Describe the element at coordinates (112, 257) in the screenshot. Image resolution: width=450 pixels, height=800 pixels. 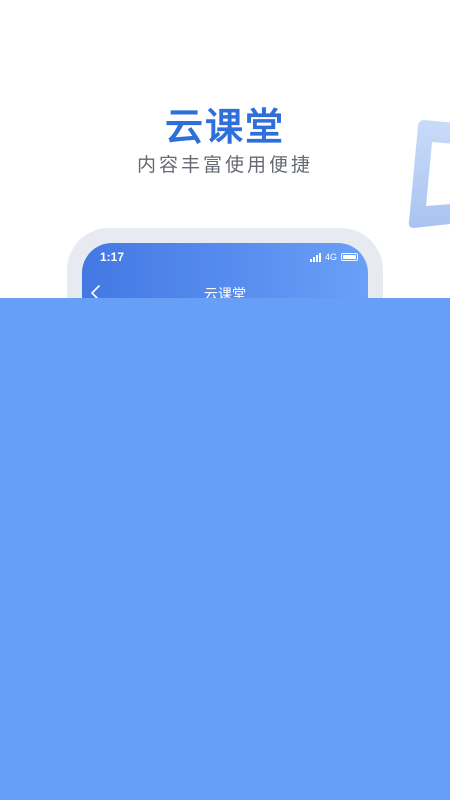
I see `status-time: 1:17` at that location.